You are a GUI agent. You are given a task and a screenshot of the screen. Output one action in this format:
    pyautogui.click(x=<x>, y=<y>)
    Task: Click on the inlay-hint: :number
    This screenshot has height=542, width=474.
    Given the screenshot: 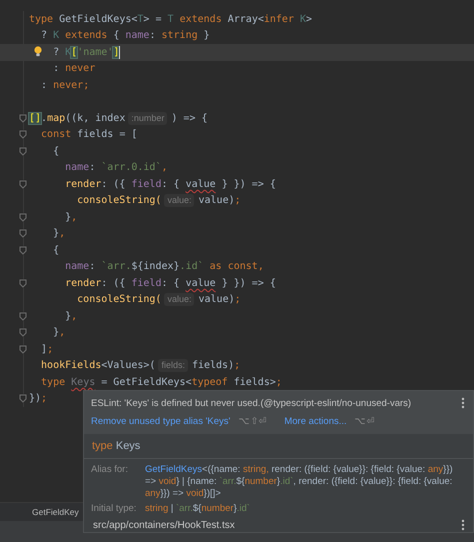 What is the action you would take?
    pyautogui.click(x=148, y=118)
    